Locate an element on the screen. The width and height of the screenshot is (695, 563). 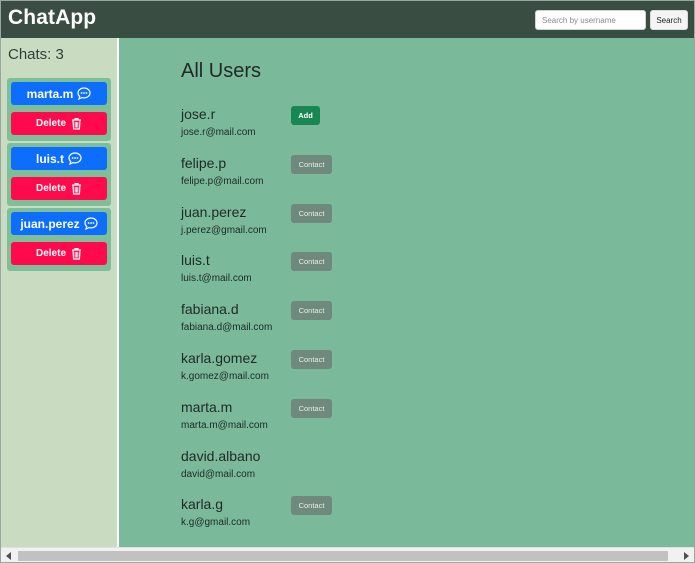
username: david.albano is located at coordinates (221, 456).